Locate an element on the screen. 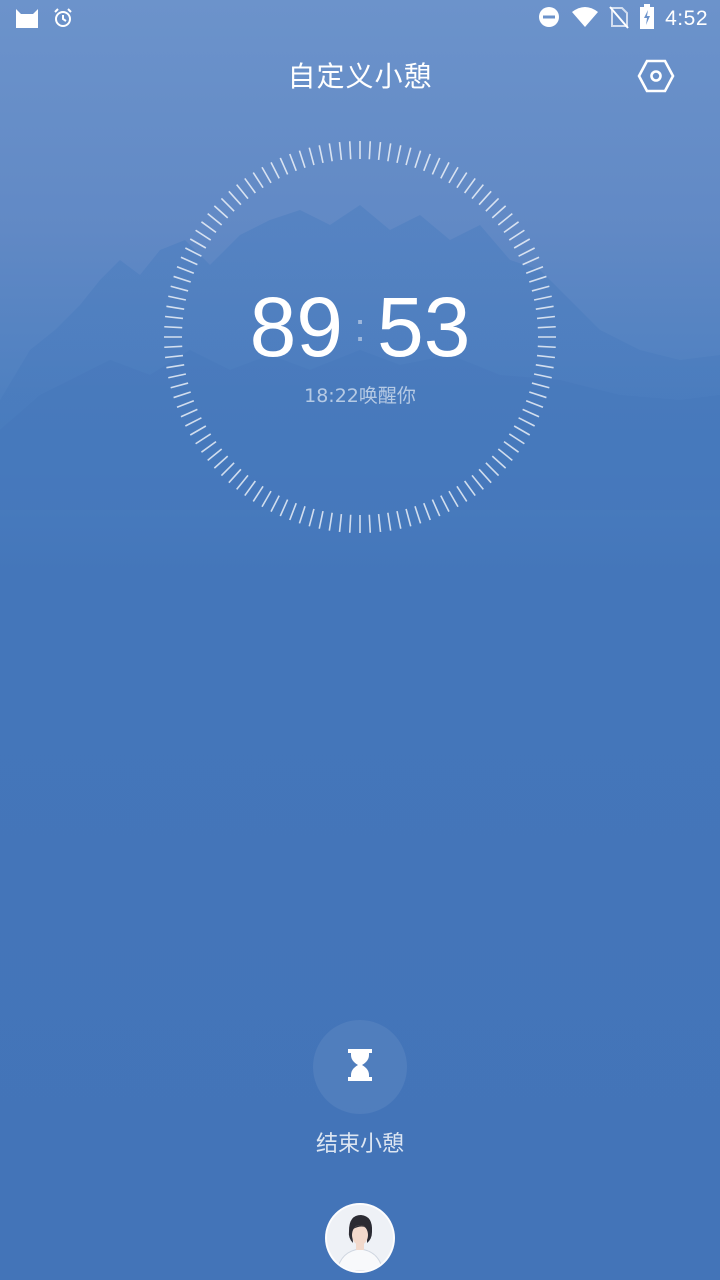 The image size is (720, 1280). hexagon-settings-icon is located at coordinates (656, 78).